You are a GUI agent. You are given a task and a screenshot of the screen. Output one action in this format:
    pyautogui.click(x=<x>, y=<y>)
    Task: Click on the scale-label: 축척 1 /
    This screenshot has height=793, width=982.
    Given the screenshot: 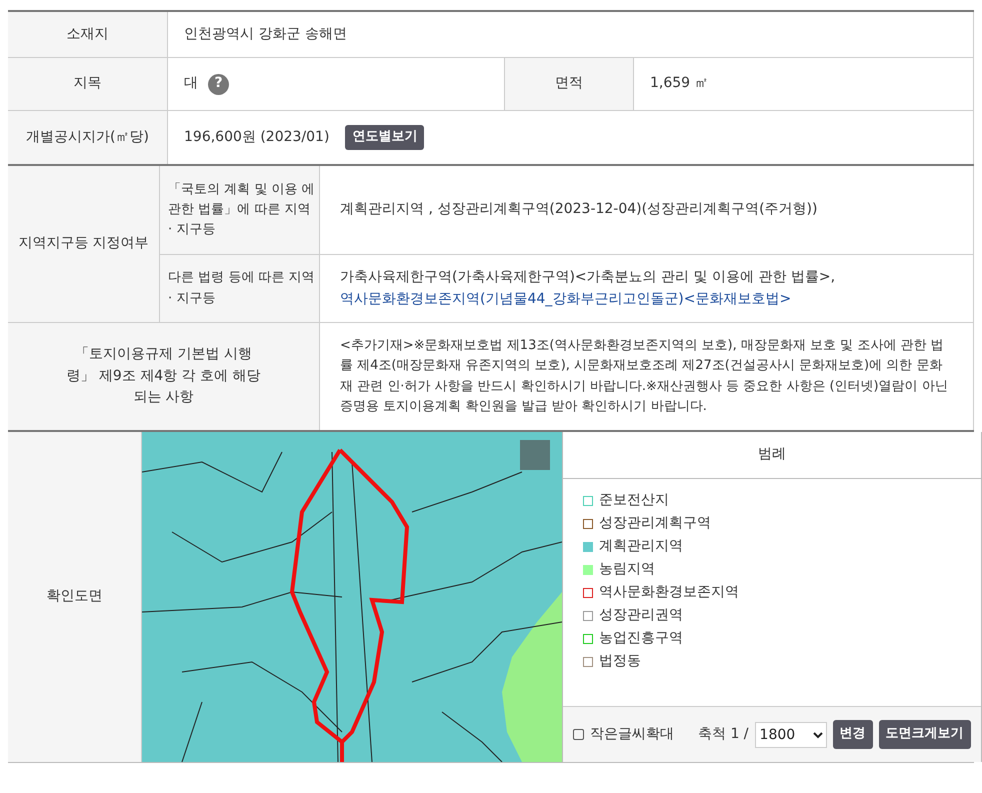 What is the action you would take?
    pyautogui.click(x=723, y=734)
    